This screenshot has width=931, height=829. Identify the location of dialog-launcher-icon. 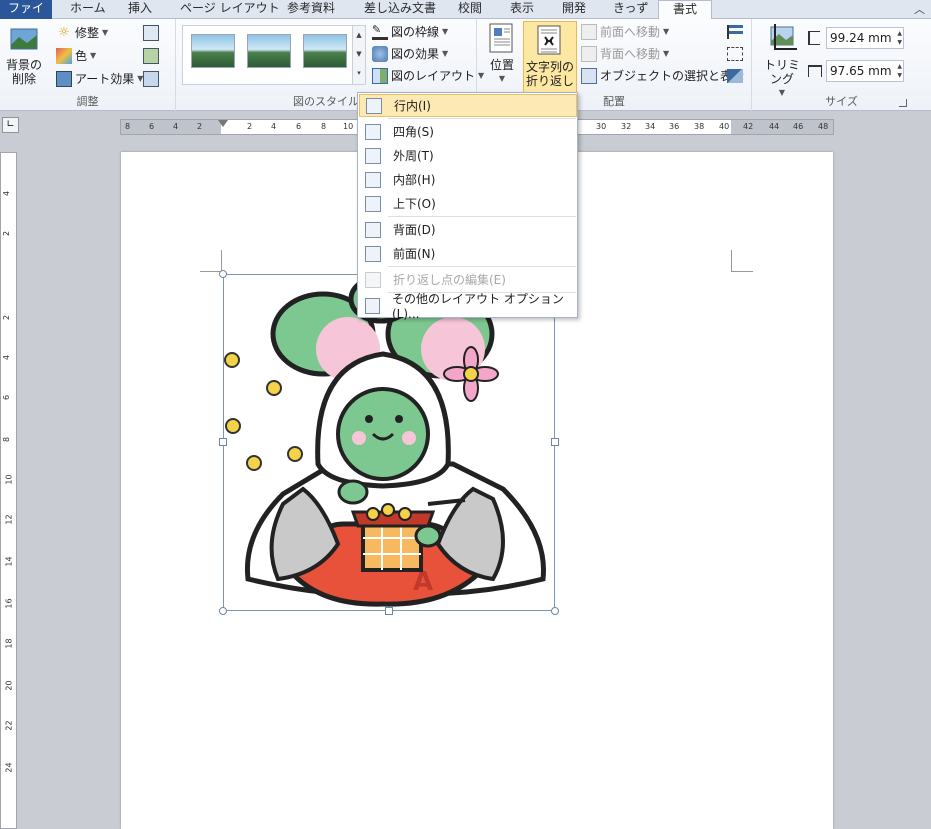
(903, 103).